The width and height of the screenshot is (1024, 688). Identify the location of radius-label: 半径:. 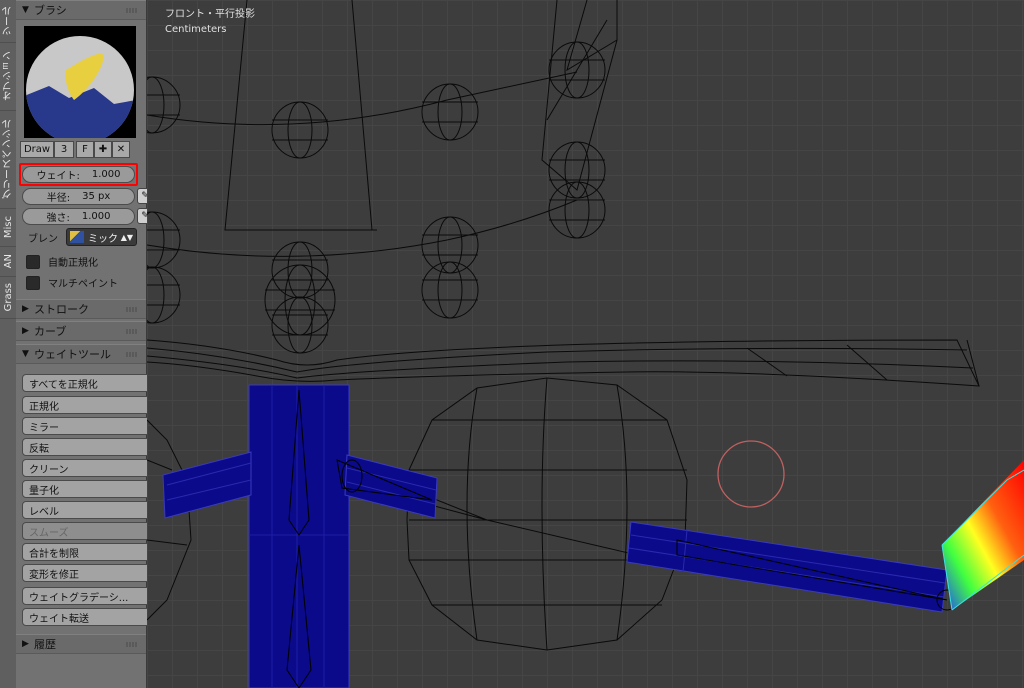
(58, 198).